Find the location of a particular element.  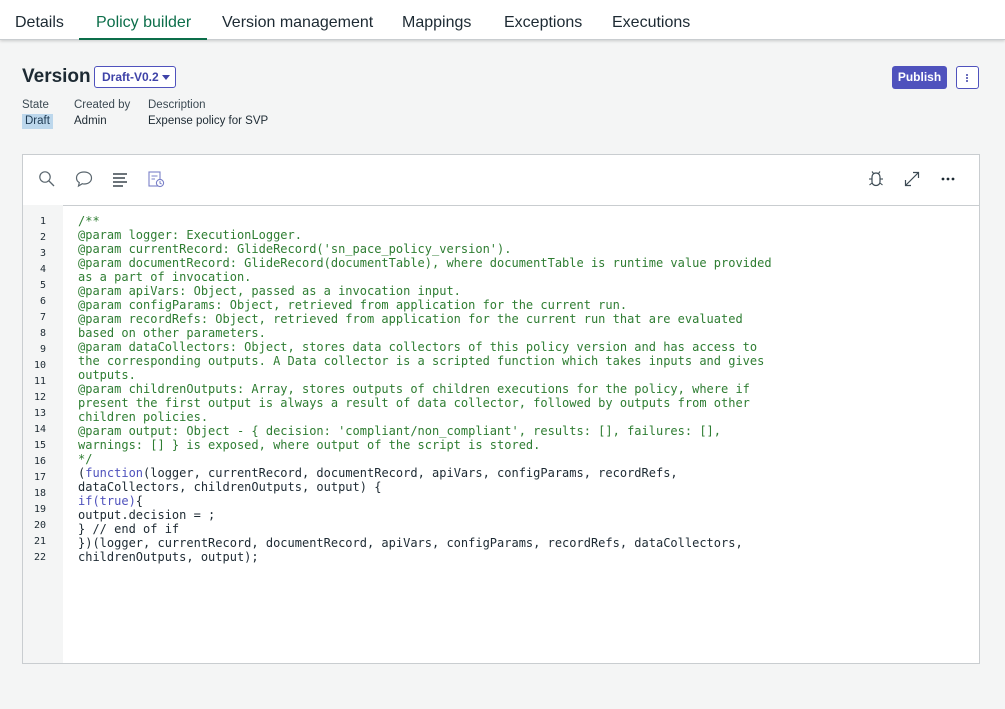

tab-exceptions: Exceptions is located at coordinates (543, 19).